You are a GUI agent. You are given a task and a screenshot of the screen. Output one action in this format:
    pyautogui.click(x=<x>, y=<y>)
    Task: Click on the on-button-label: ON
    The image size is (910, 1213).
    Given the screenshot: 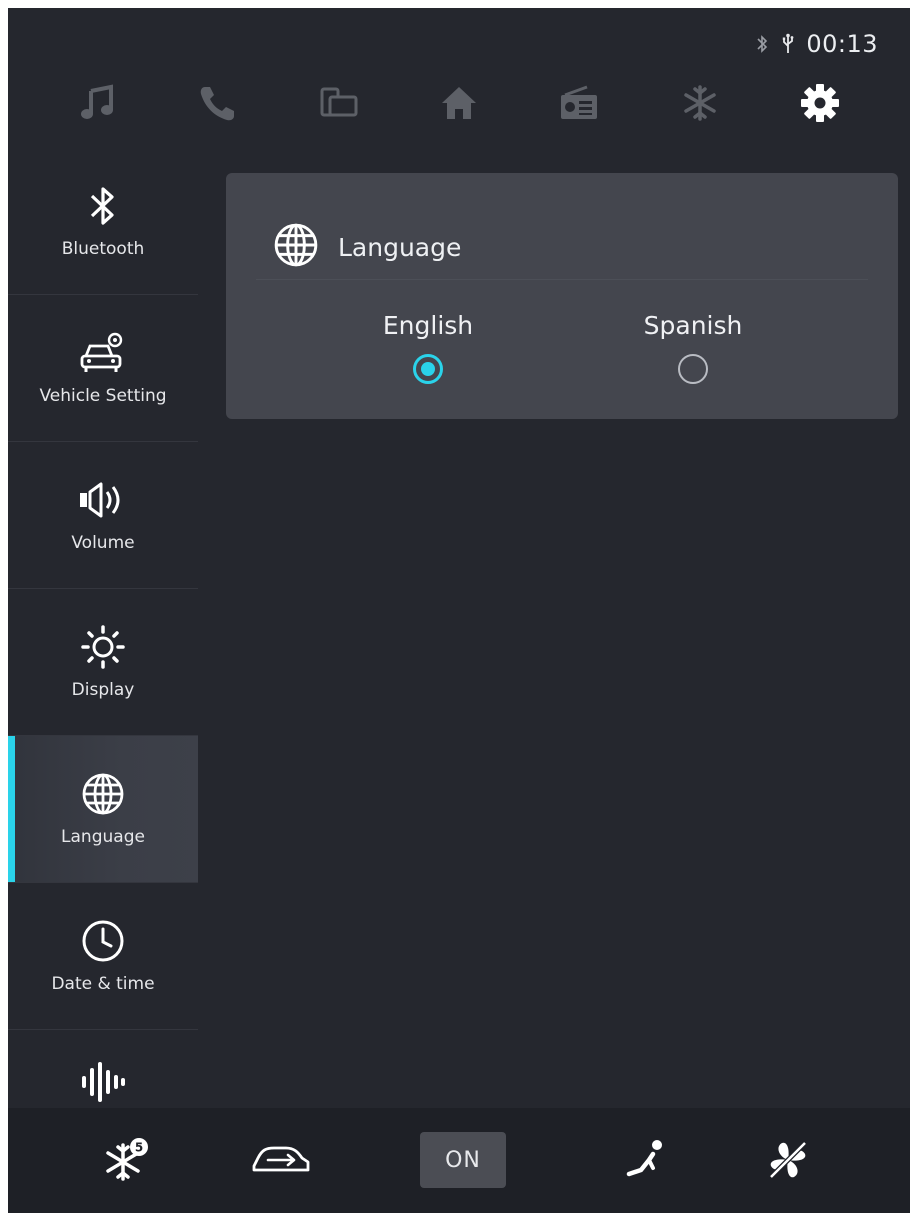 What is the action you would take?
    pyautogui.click(x=463, y=1160)
    